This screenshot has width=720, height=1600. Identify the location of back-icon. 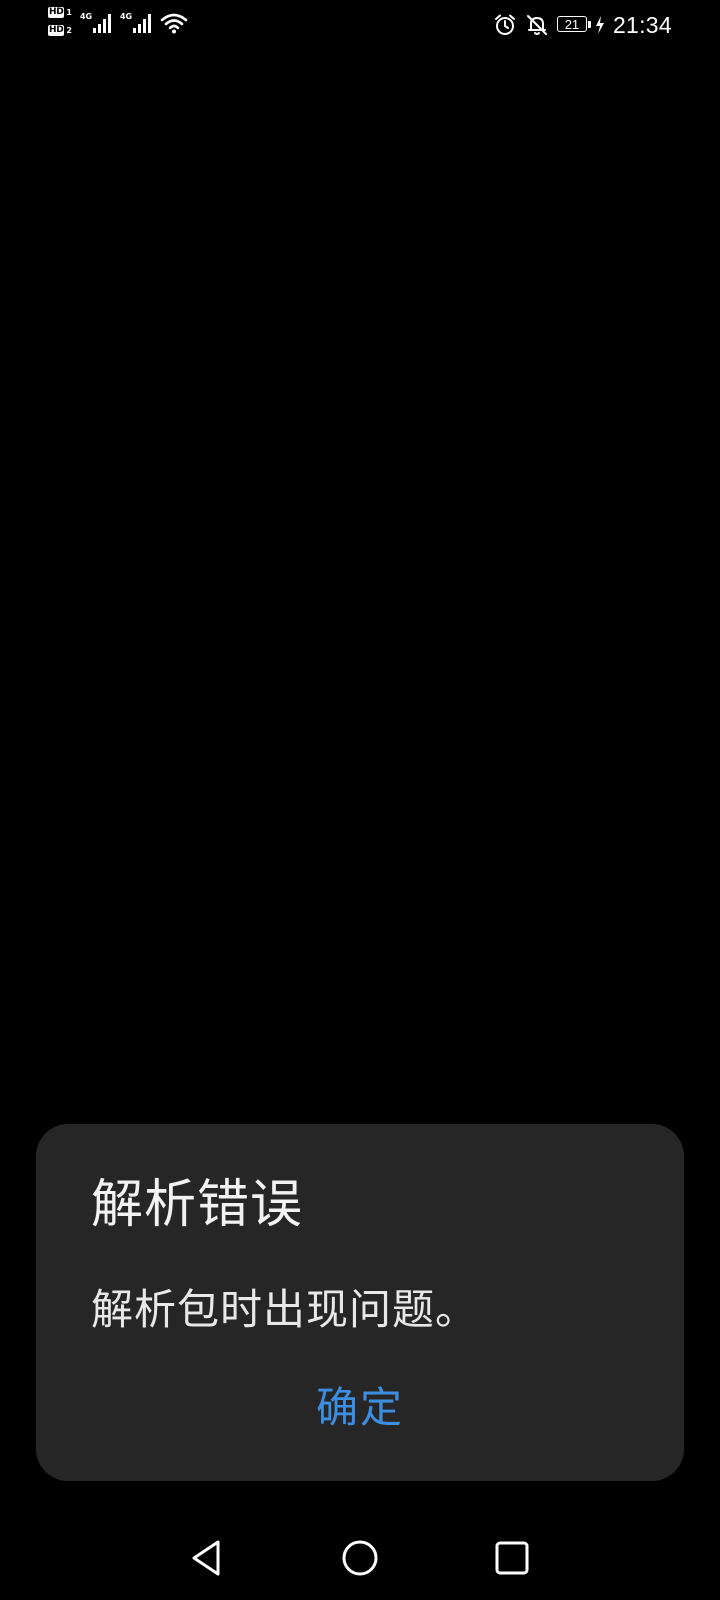
(206, 1558).